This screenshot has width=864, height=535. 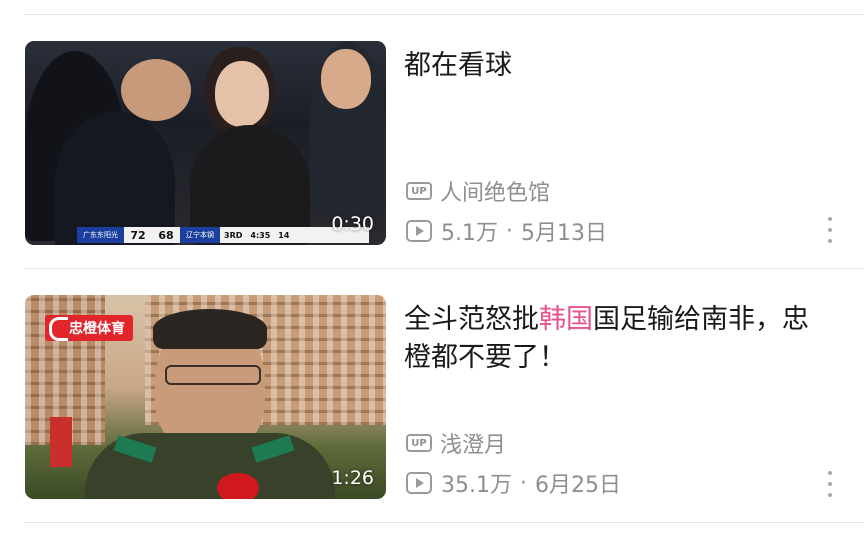 What do you see at coordinates (566, 319) in the screenshot?
I see `video-title-highlight: 韩国` at bounding box center [566, 319].